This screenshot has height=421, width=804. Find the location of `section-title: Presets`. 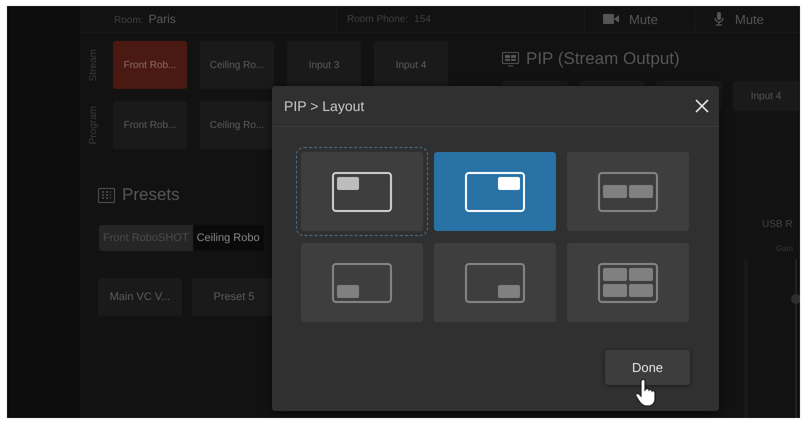

section-title: Presets is located at coordinates (151, 195).